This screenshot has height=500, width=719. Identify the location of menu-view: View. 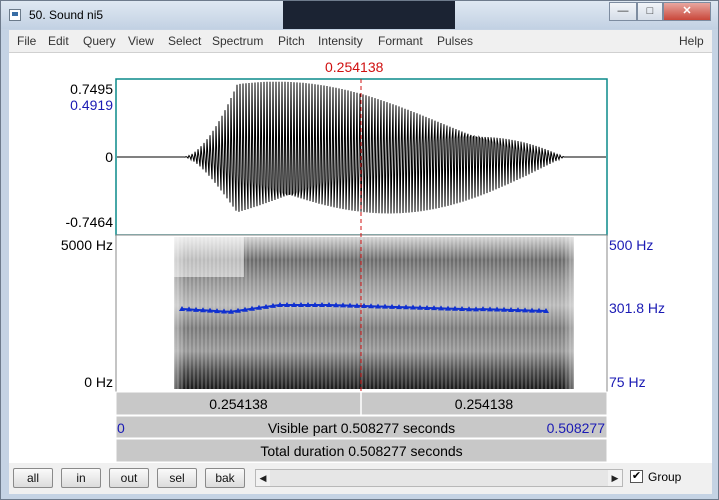
(141, 41).